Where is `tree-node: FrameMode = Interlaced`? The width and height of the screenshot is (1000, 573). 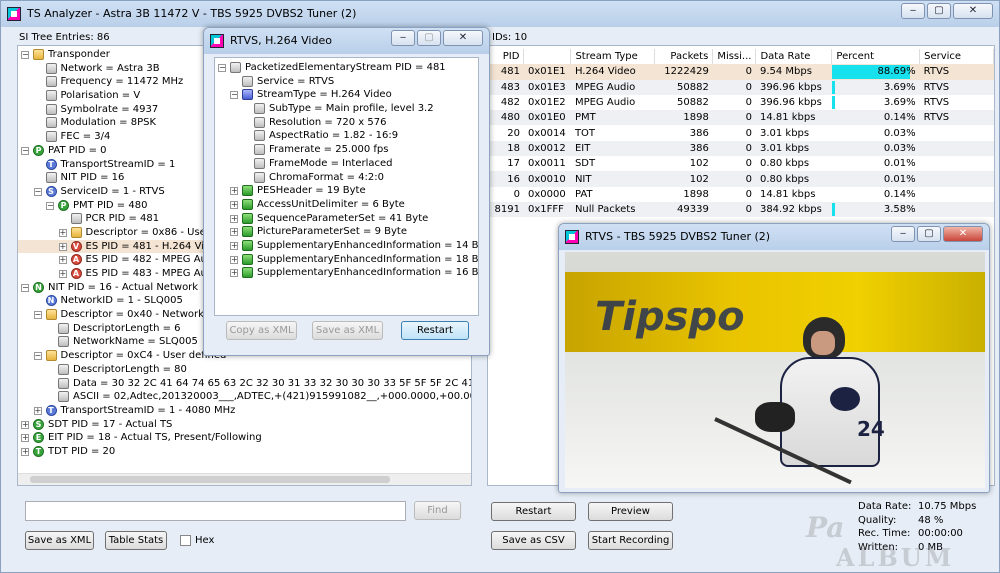
tree-node: FrameMode = Interlaced is located at coordinates (346, 164).